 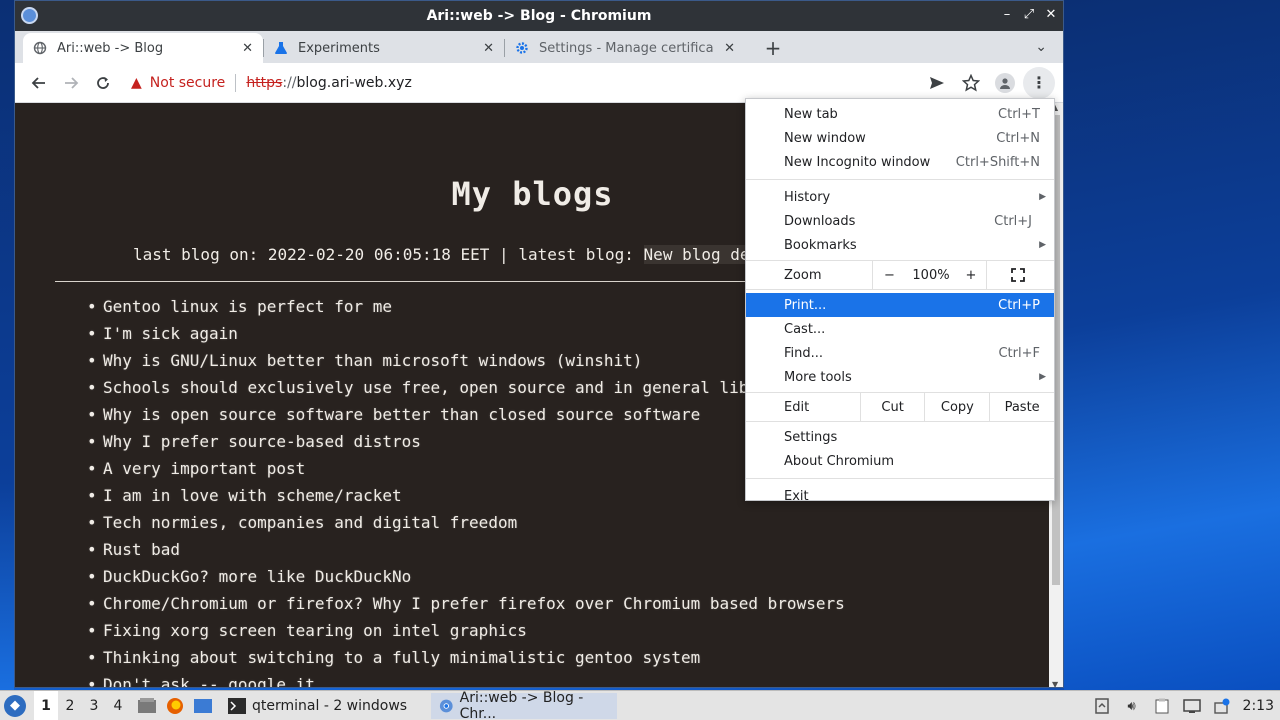 What do you see at coordinates (900, 221) in the screenshot?
I see `menu-item-downloads: Downloads Ctrl+J` at bounding box center [900, 221].